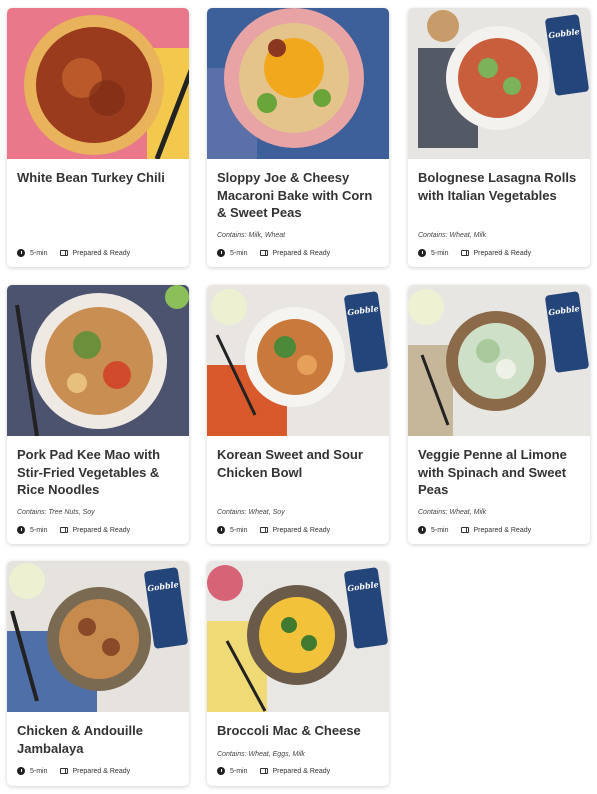  Describe the element at coordinates (56, 512) in the screenshot. I see `meal-allergens: Contains: Tree Nuts, Soy` at that location.